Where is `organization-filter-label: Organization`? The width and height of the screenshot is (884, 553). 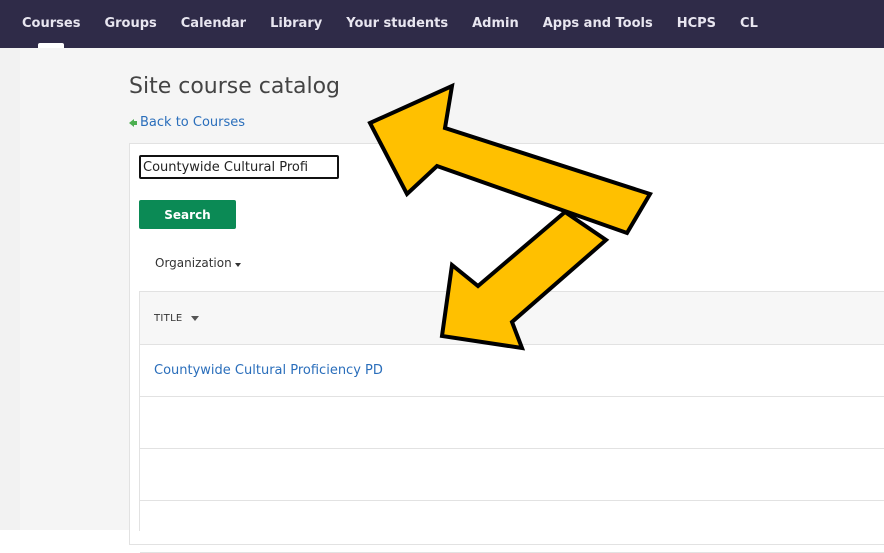 organization-filter-label: Organization is located at coordinates (193, 263).